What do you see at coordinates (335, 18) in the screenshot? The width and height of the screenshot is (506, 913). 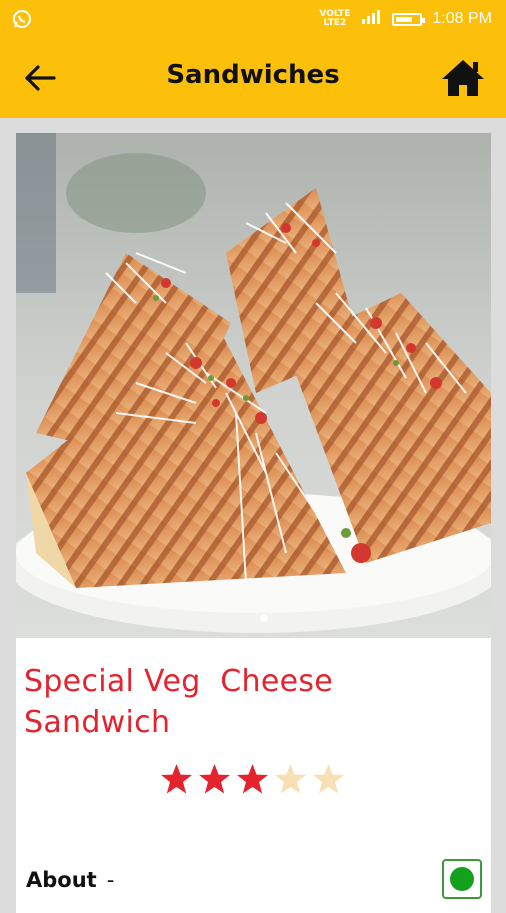 I see `sim1-indicator: VOLTE LTE2` at bounding box center [335, 18].